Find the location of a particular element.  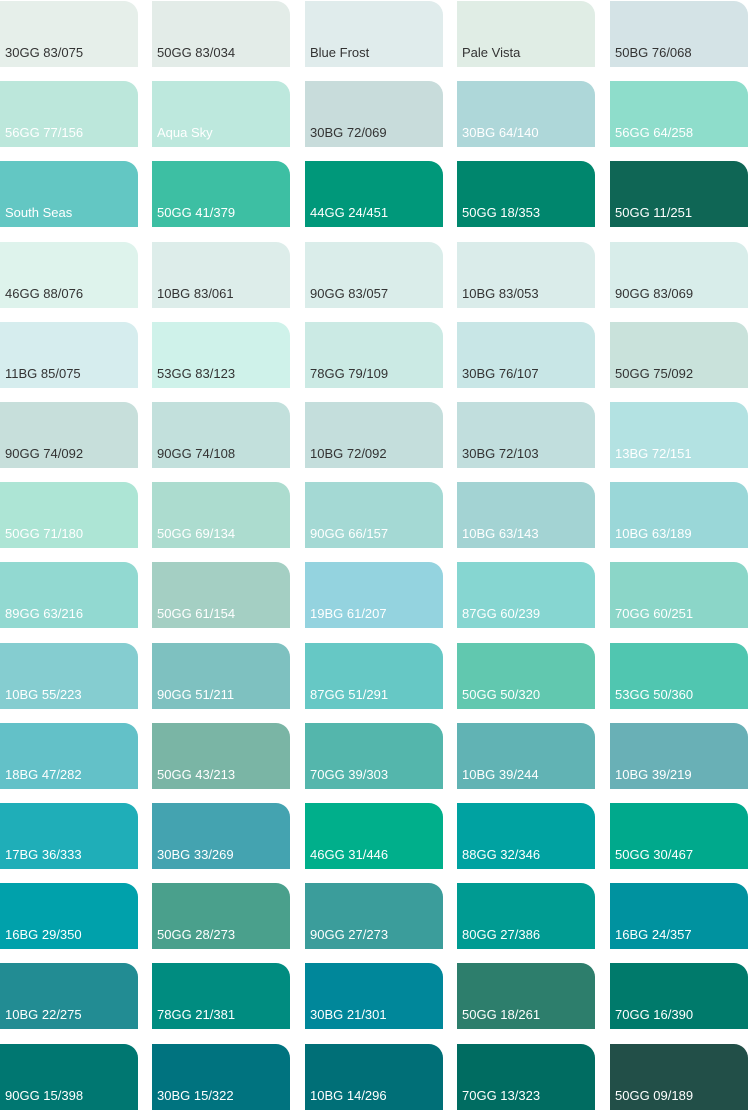

swatch-label: 46GG 88/076 is located at coordinates (44, 293).